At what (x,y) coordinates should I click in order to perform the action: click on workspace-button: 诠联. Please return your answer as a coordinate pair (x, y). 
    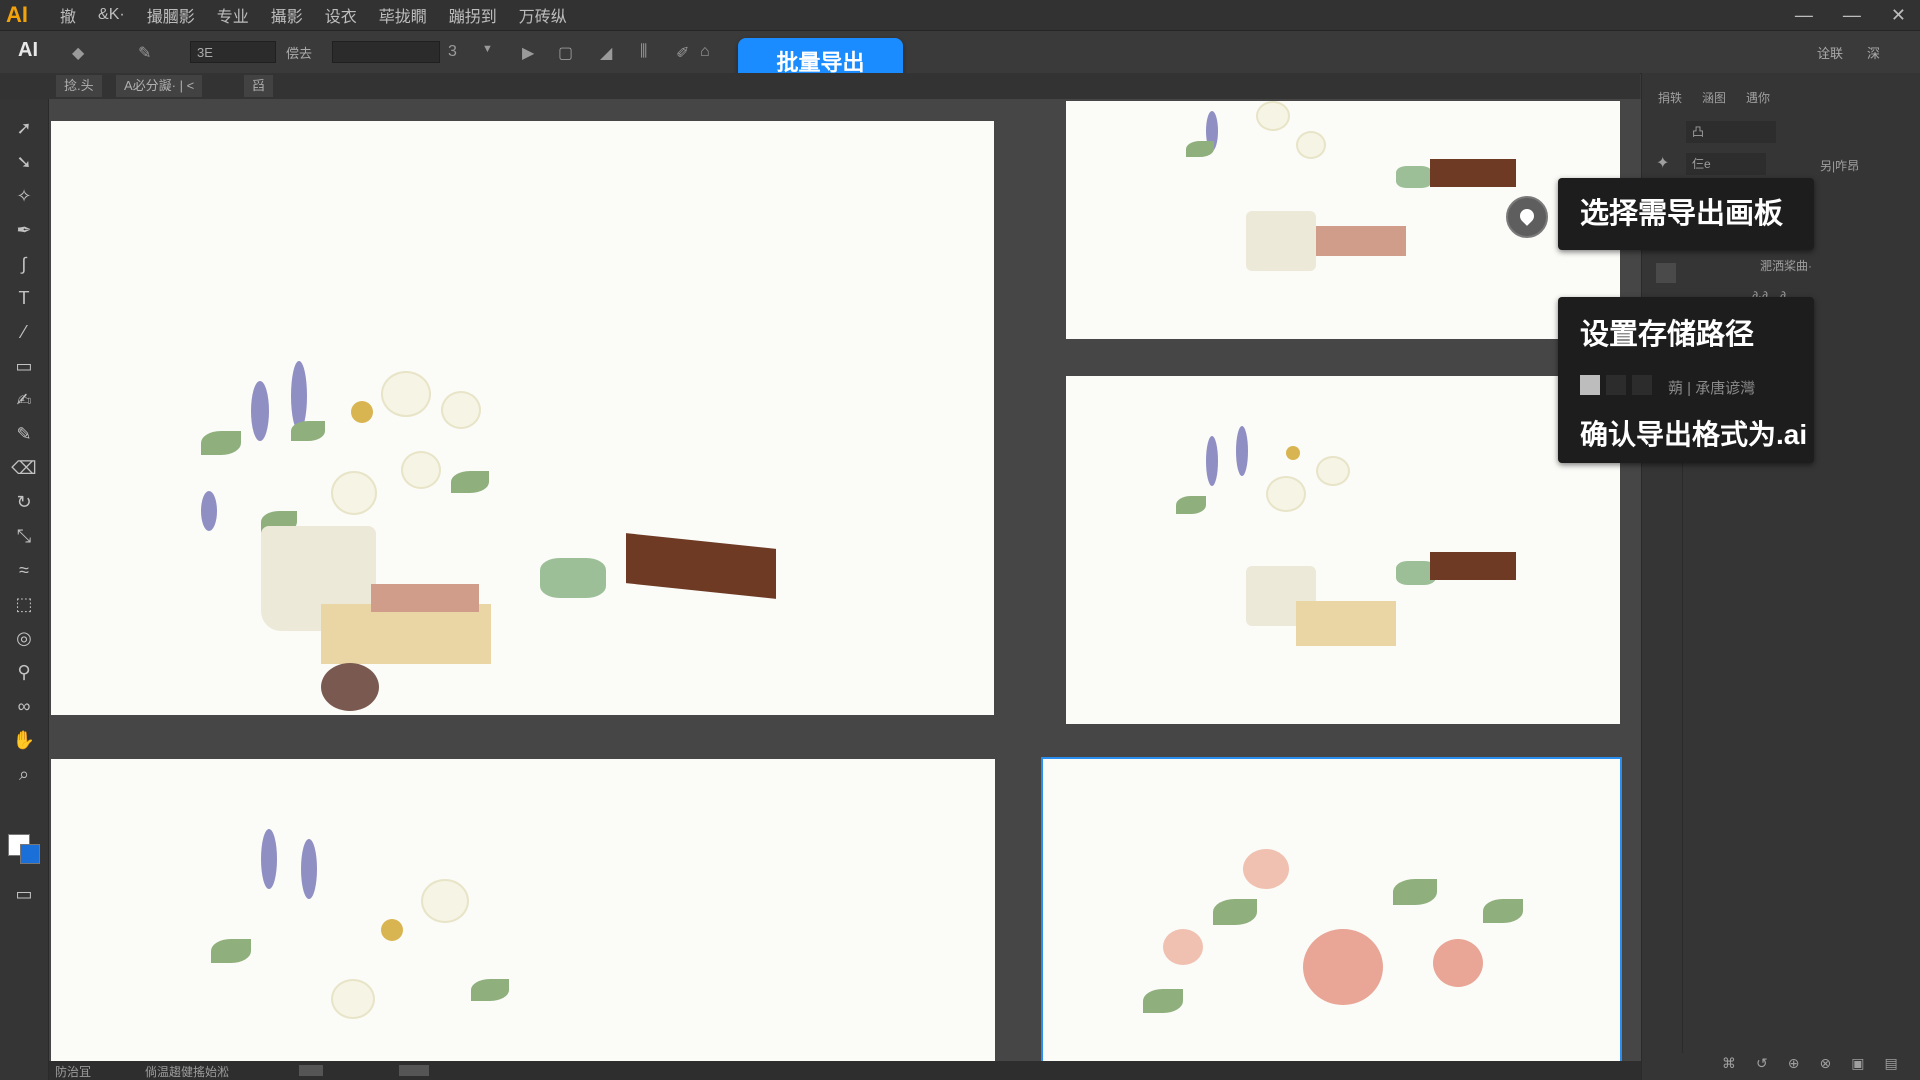
    Looking at the image, I should click on (1830, 52).